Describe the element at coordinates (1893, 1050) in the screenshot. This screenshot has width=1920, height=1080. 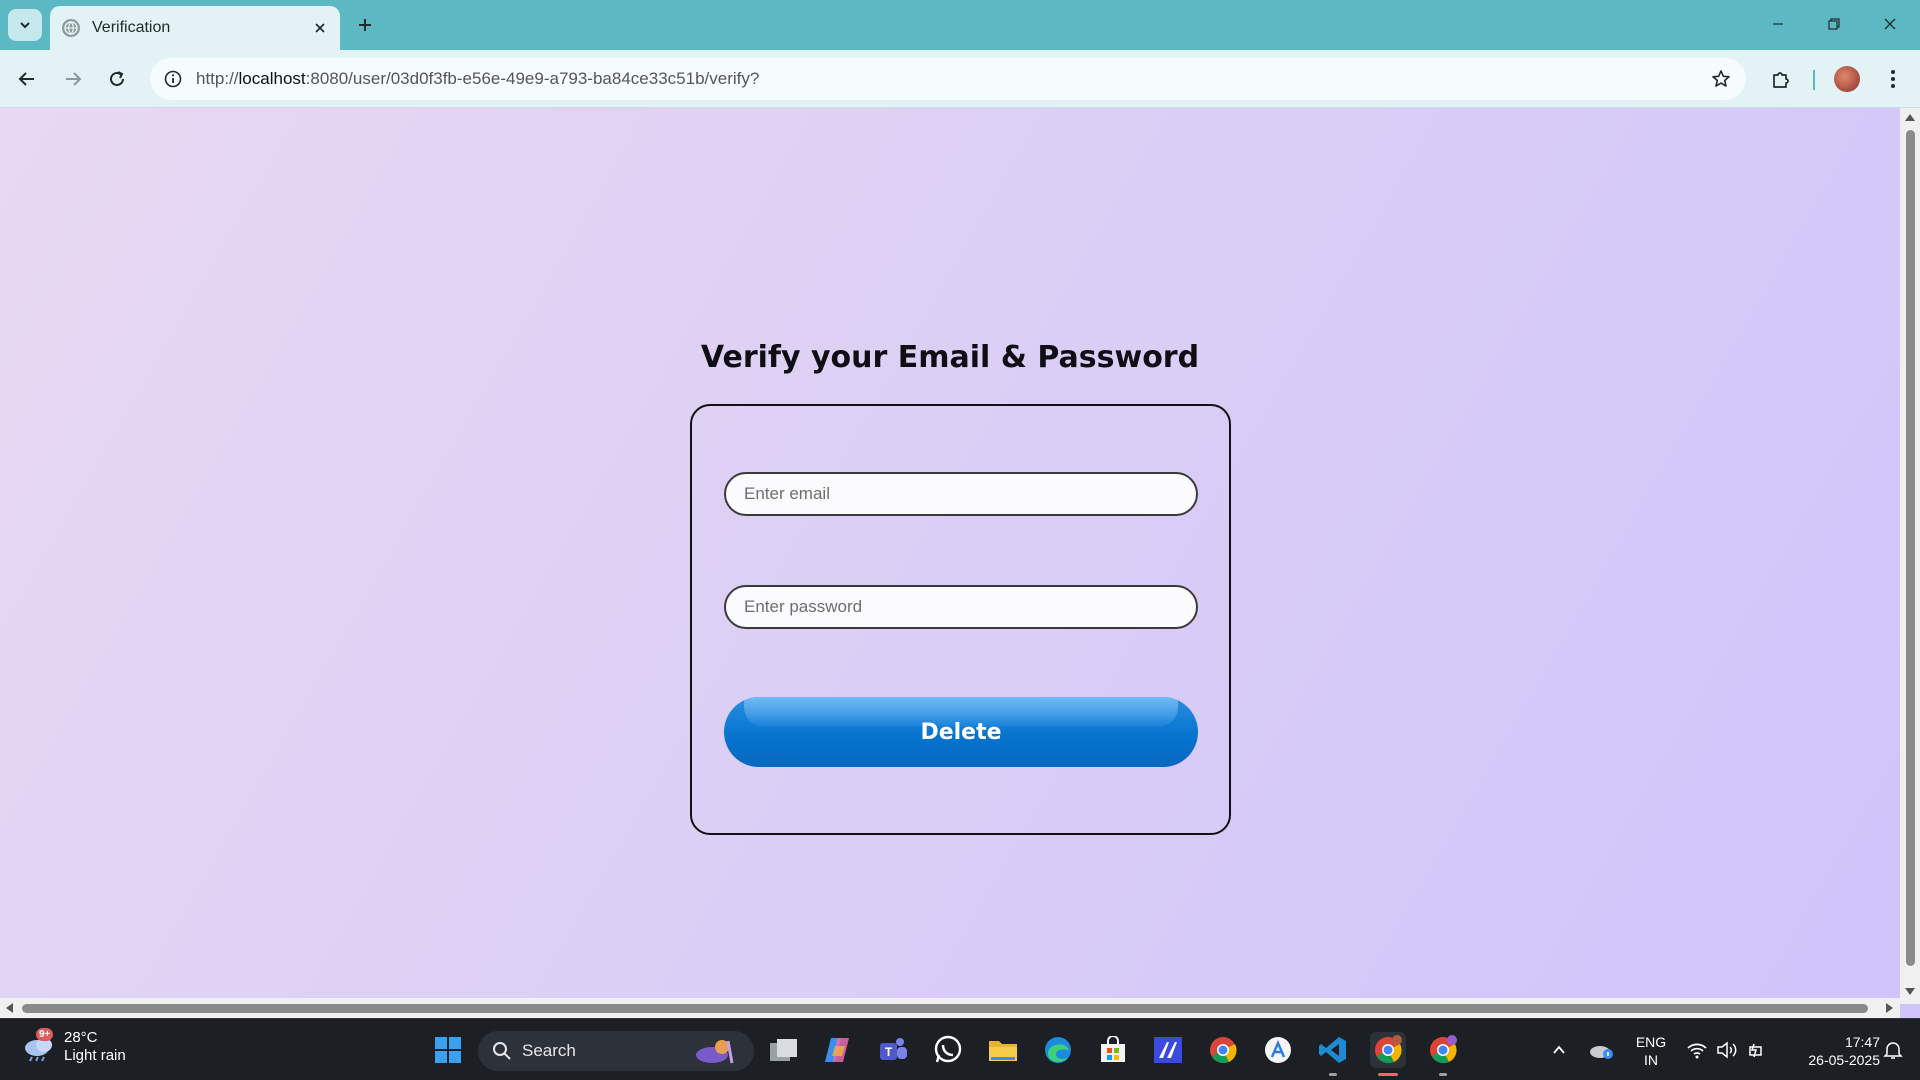
I see `notification-bell-icon` at that location.